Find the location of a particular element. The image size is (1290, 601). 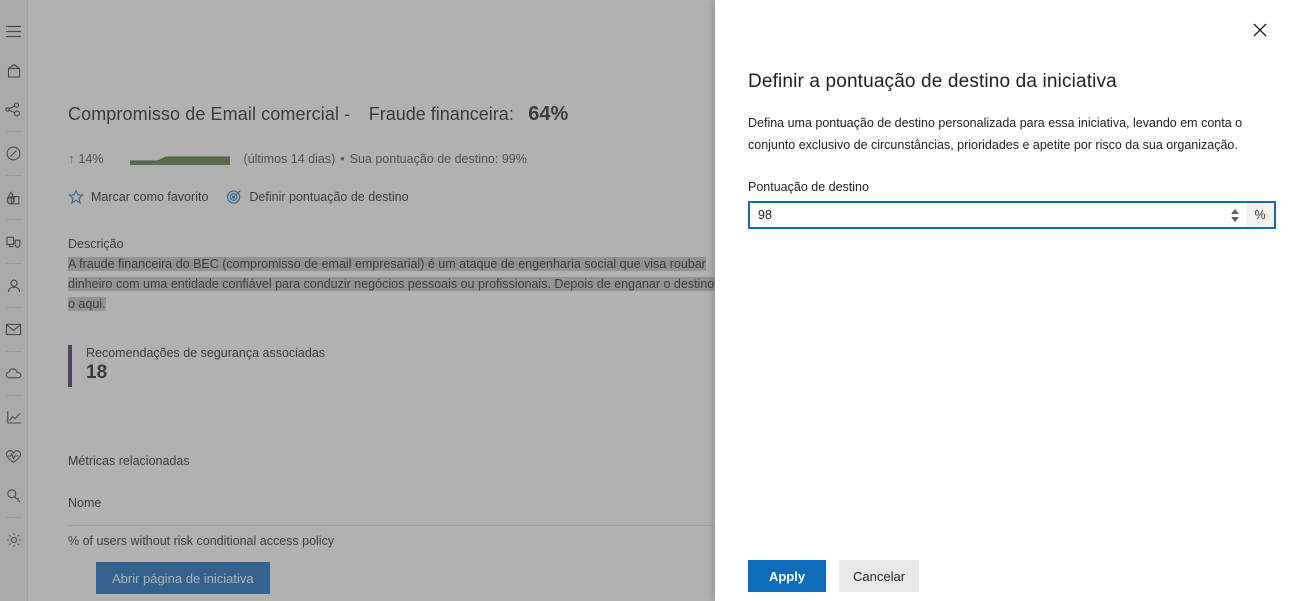

sparkline-chart is located at coordinates (179, 160).